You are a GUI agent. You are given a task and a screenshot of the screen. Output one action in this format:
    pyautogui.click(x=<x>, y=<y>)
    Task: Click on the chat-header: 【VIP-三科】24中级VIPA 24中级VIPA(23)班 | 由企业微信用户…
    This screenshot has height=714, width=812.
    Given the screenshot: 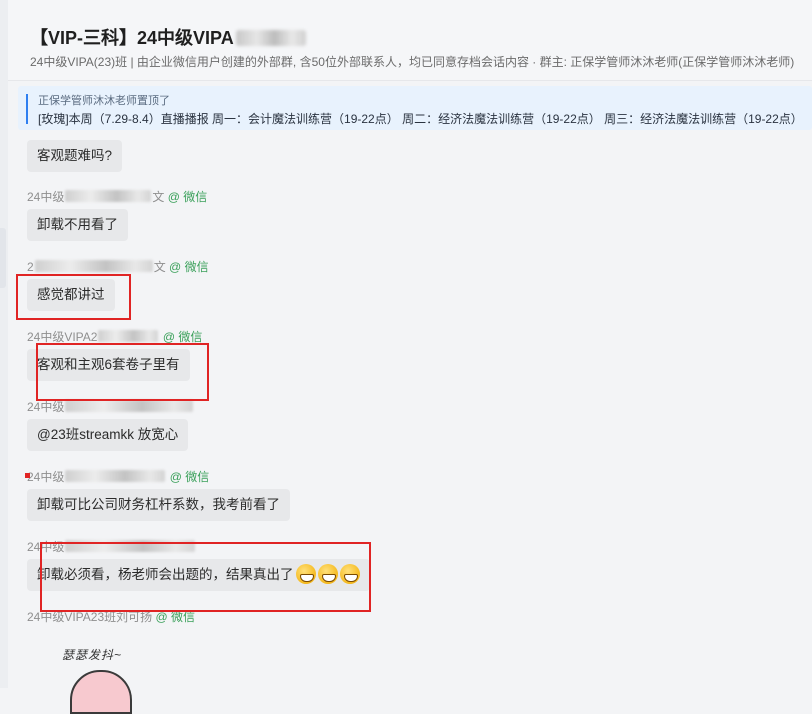 What is the action you would take?
    pyautogui.click(x=410, y=40)
    